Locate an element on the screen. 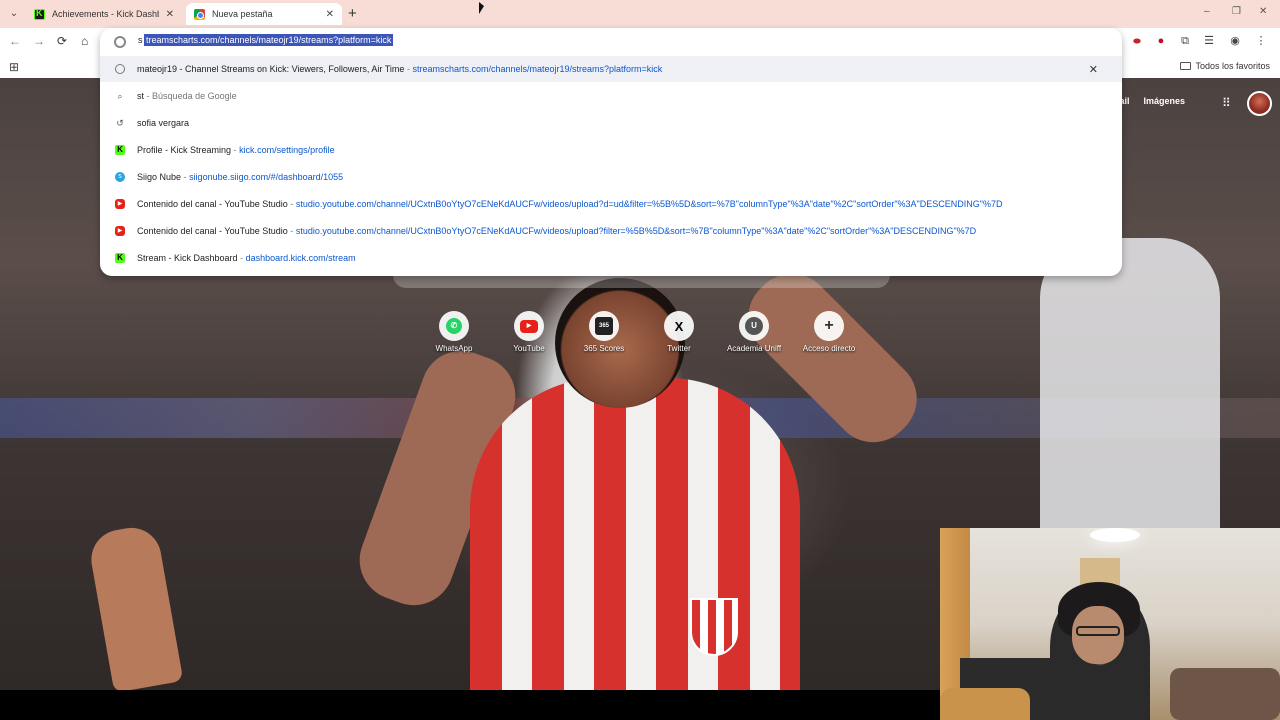 The image size is (1280, 720). search-icon: ⌕ is located at coordinates (120, 96).